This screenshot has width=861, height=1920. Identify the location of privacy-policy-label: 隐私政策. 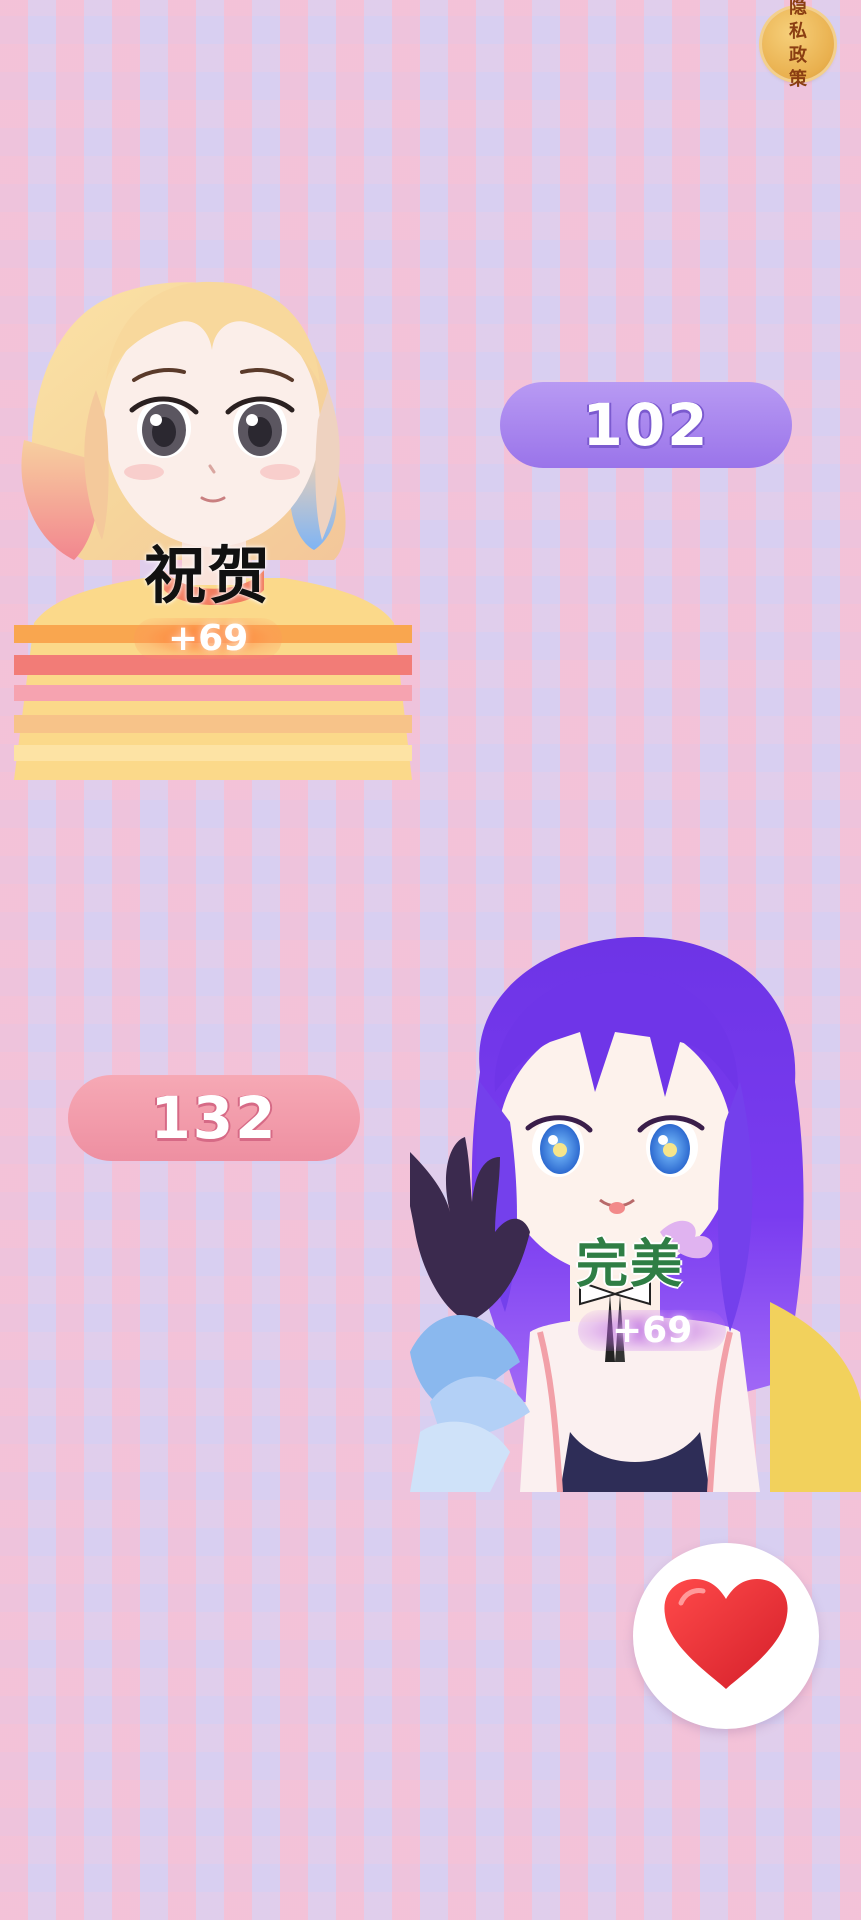
(801, 45).